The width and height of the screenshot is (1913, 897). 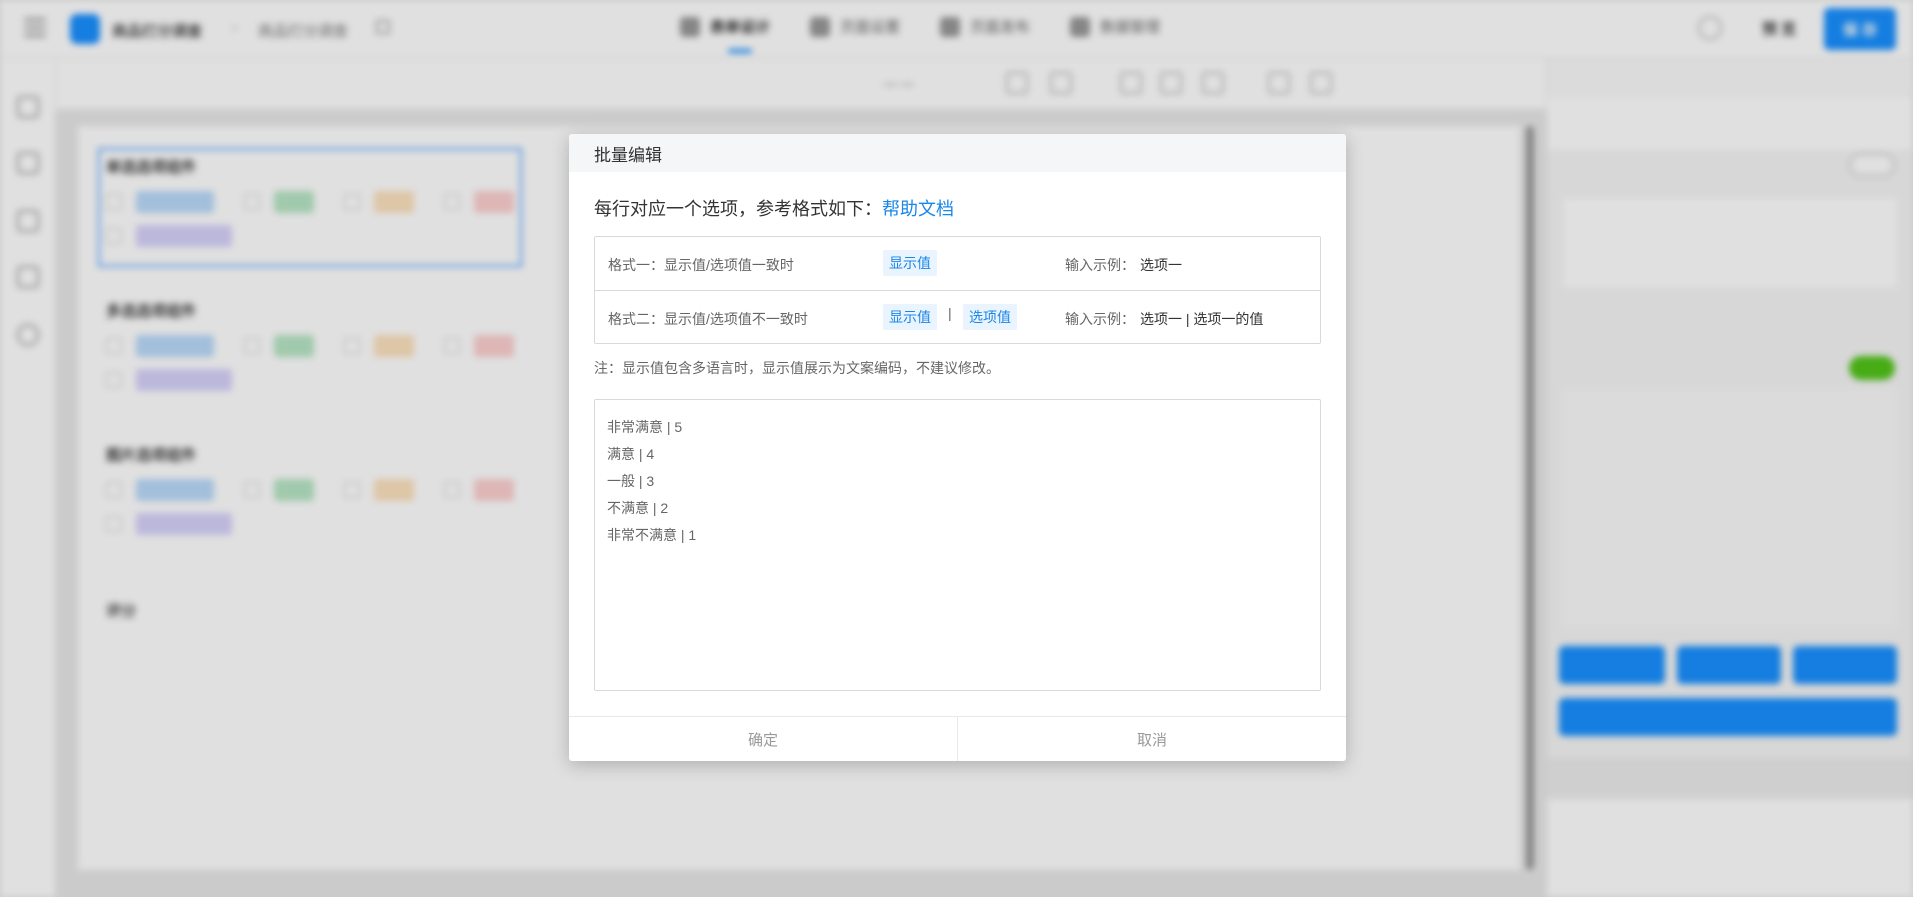 I want to click on format-row-1: 格式一：显示值/选项值一致时 显示值 输入示例： 选项一, so click(x=957, y=263).